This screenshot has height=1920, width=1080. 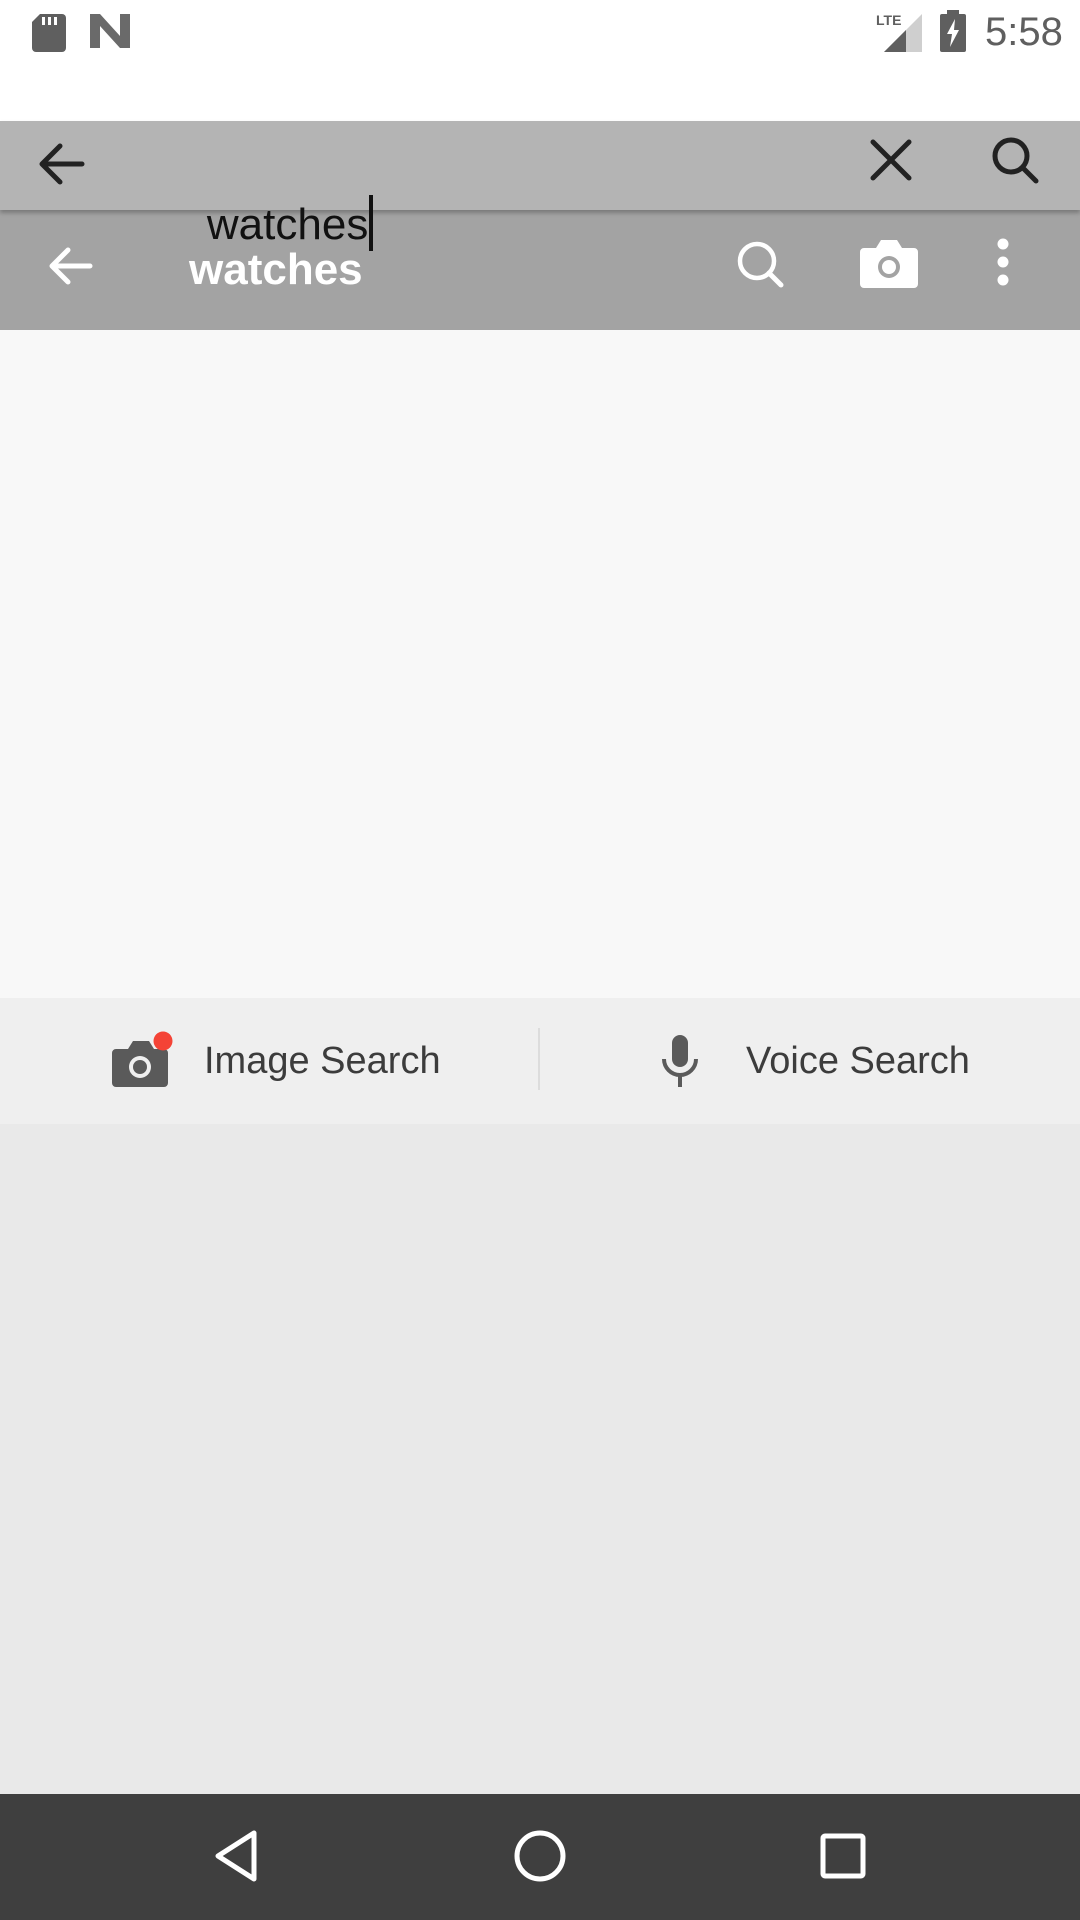 What do you see at coordinates (680, 1061) in the screenshot?
I see `microphone-icon` at bounding box center [680, 1061].